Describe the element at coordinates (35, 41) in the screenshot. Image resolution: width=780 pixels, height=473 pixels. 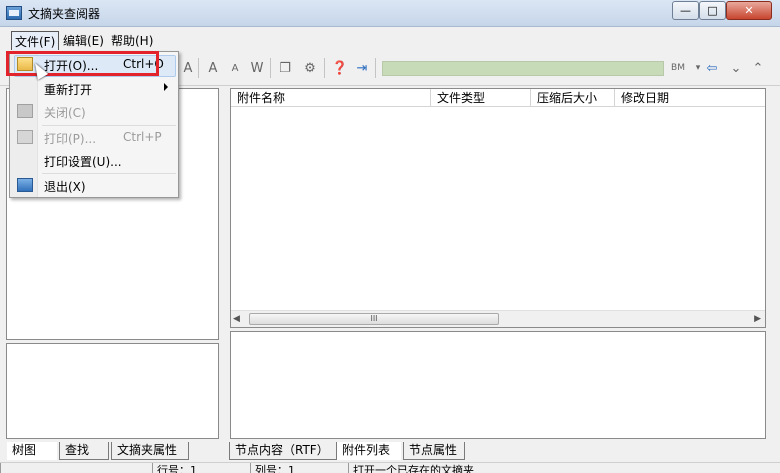
I see `menu-file: 文件(F)` at that location.